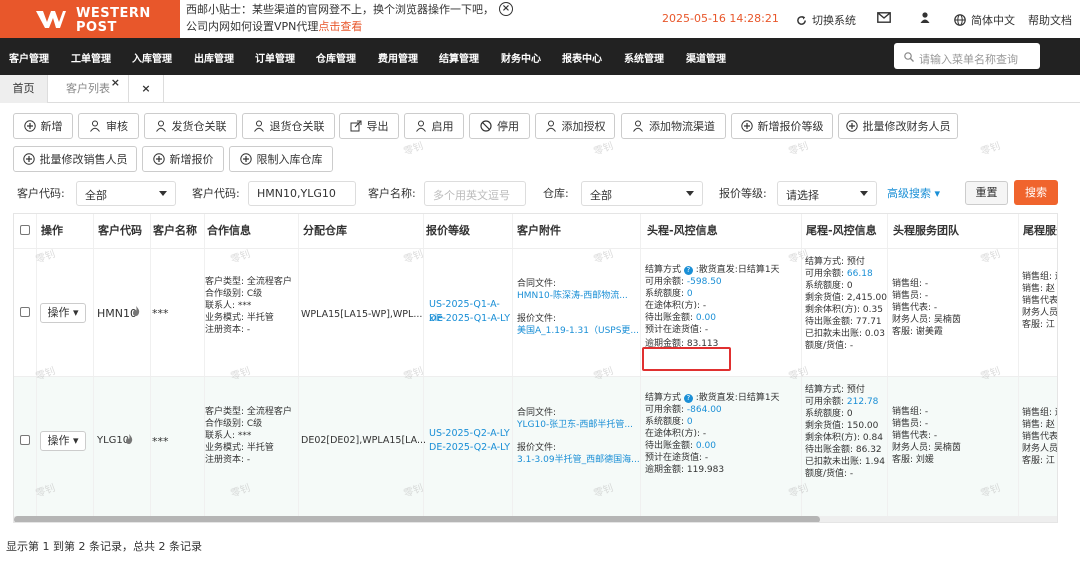 The image size is (1080, 562). I want to click on close-all-tabs-button: ×, so click(146, 89).